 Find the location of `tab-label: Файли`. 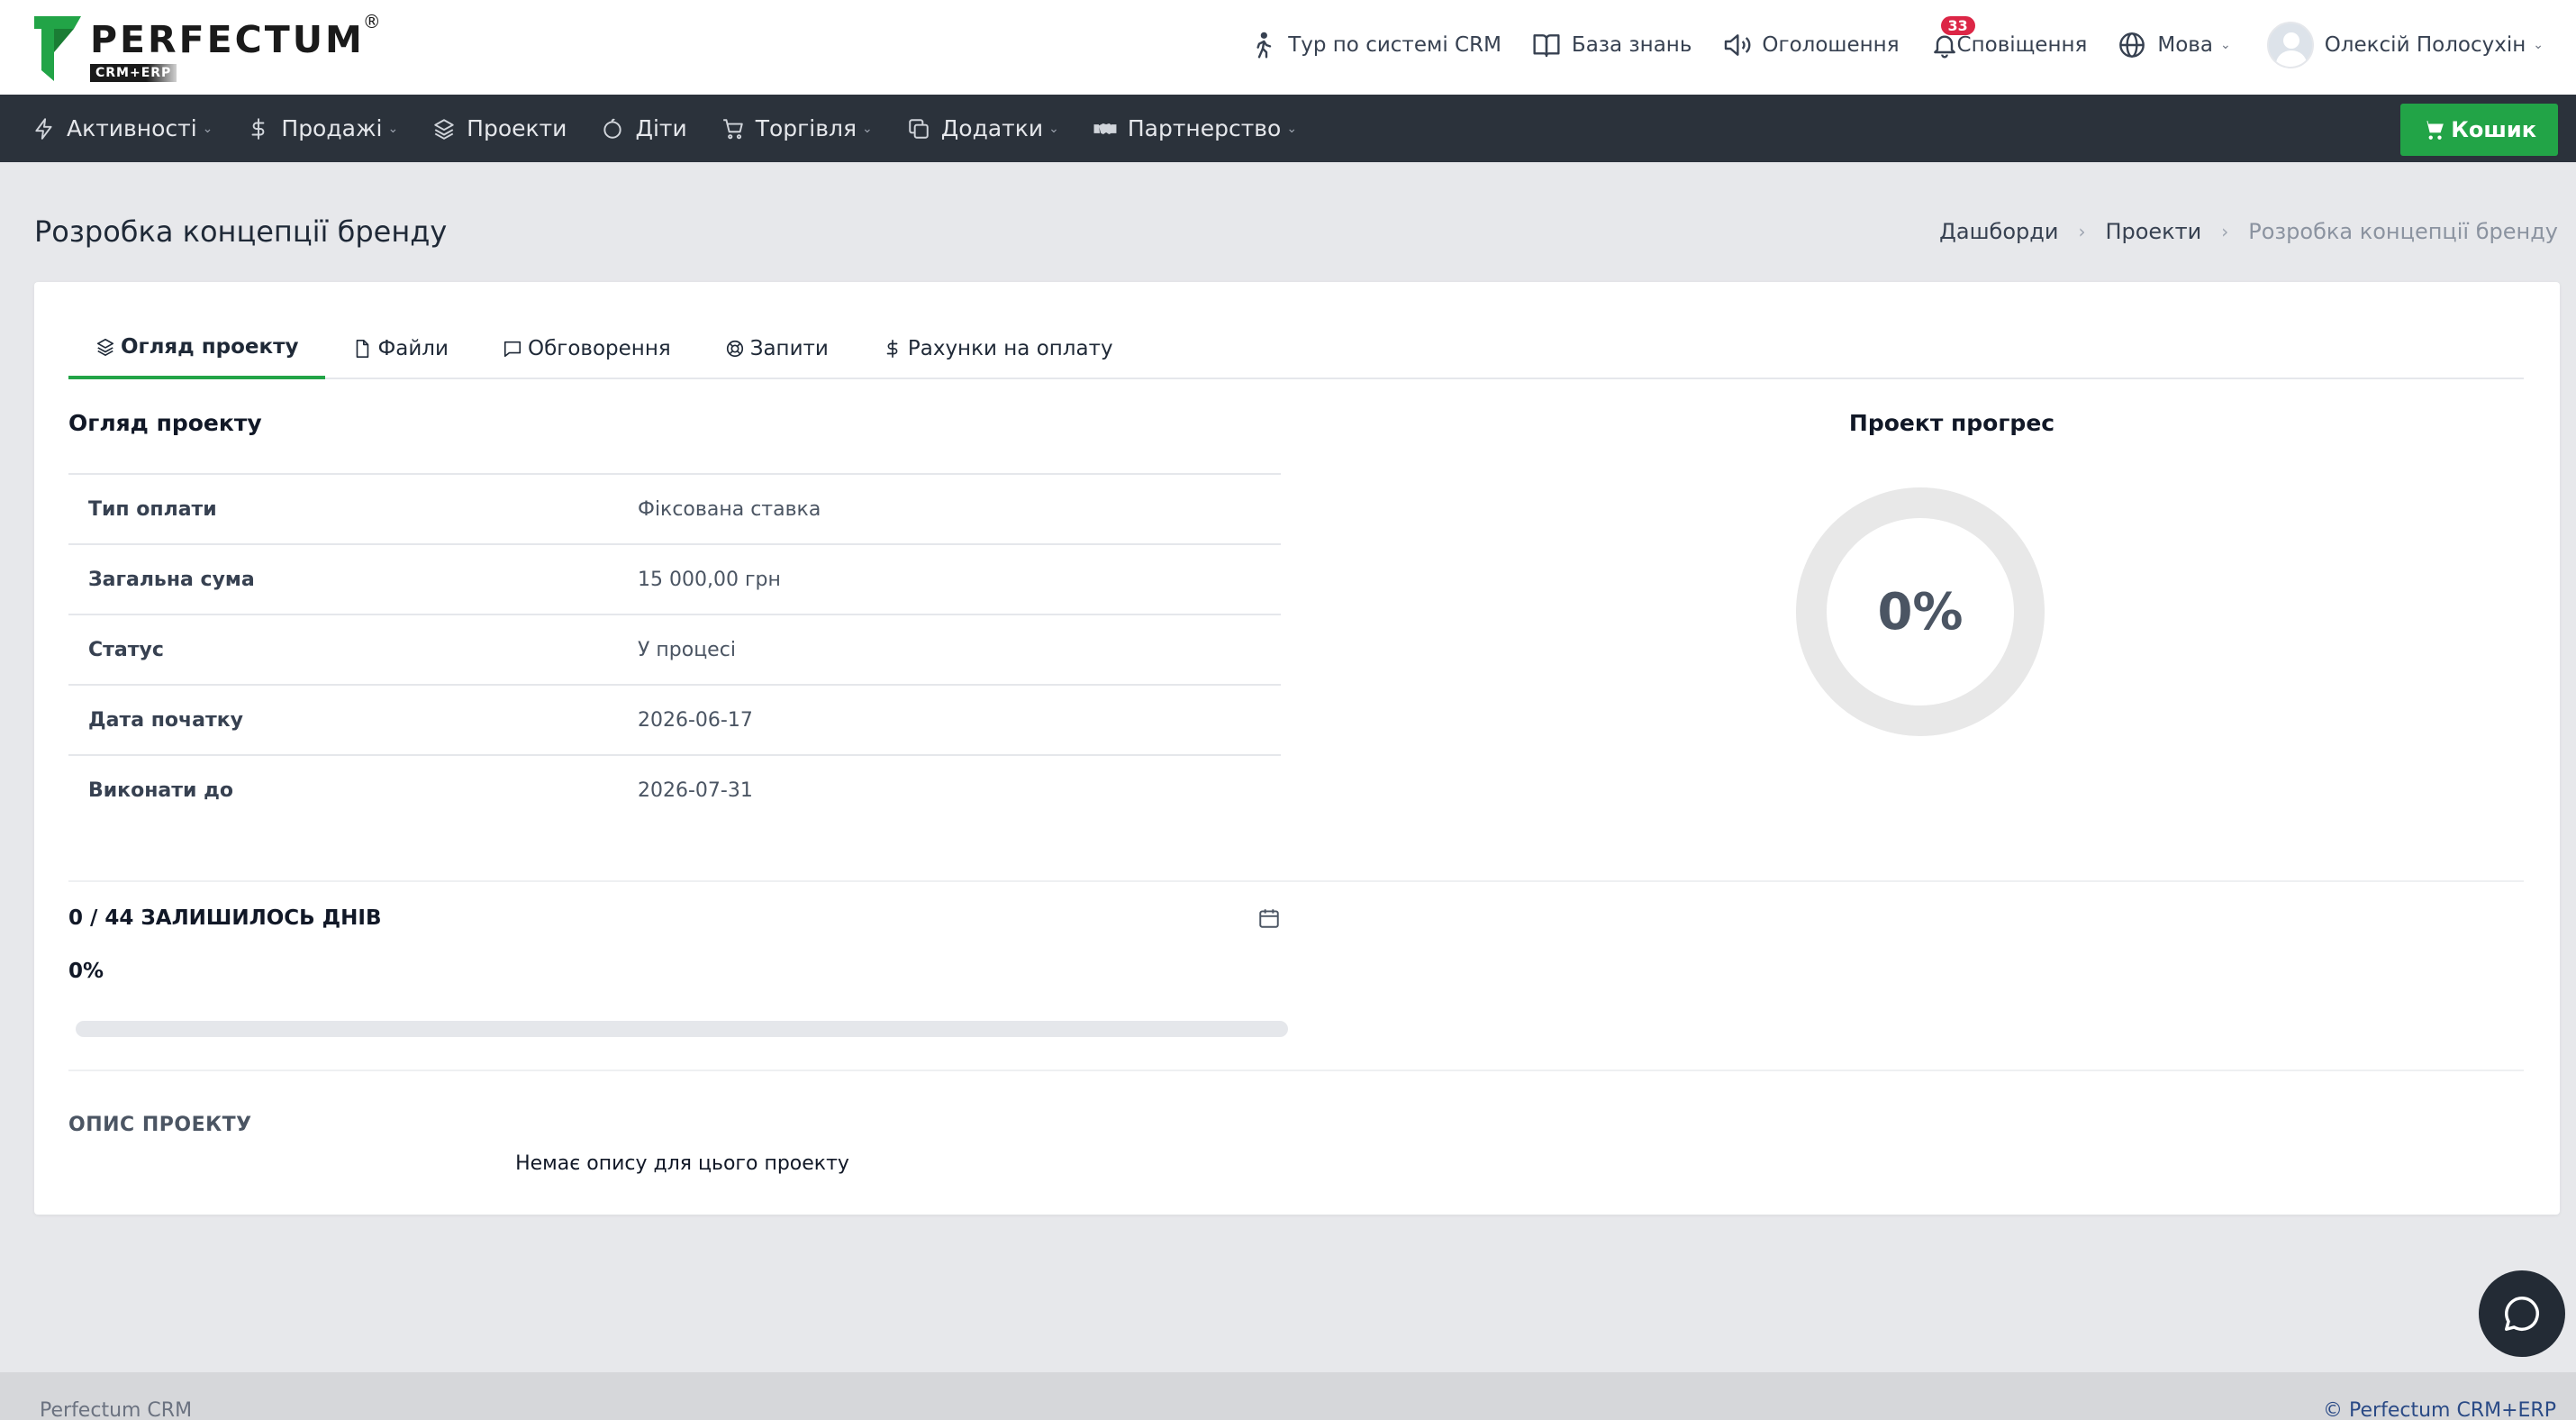

tab-label: Файли is located at coordinates (413, 348).